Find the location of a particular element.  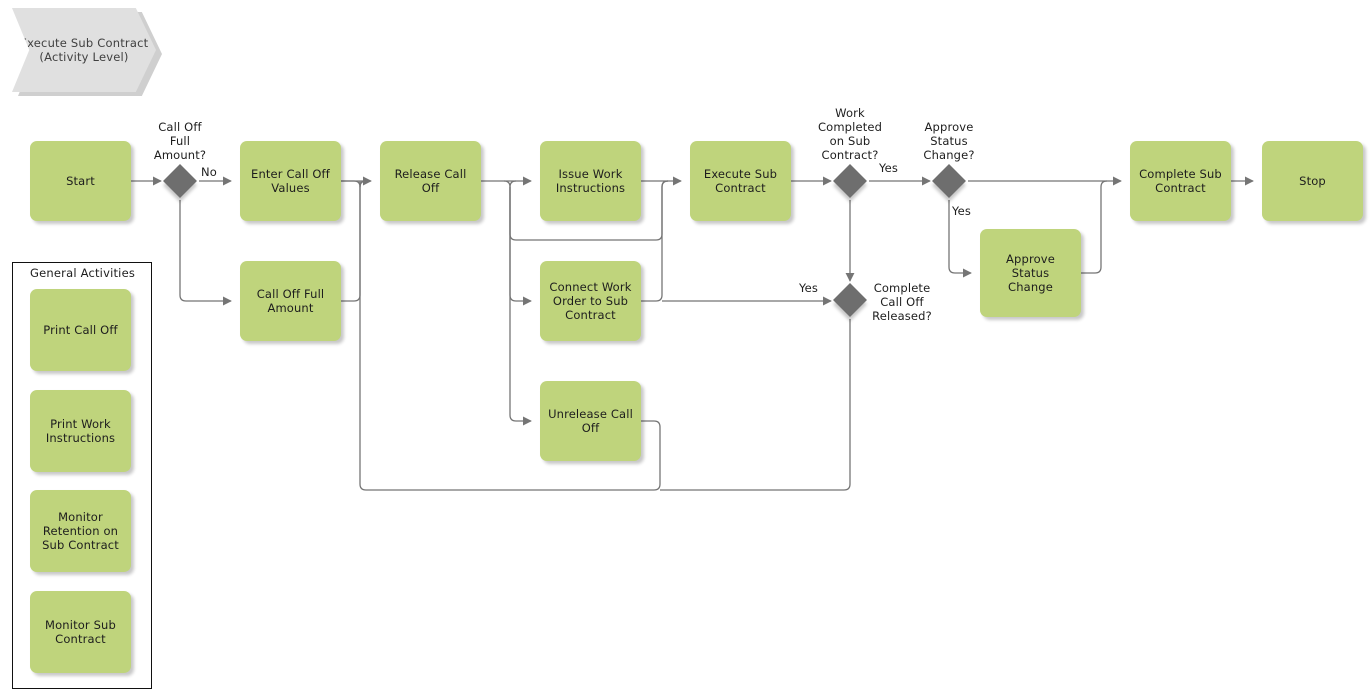

task-print-work-instructions: Print Work Instructions is located at coordinates (80, 431).